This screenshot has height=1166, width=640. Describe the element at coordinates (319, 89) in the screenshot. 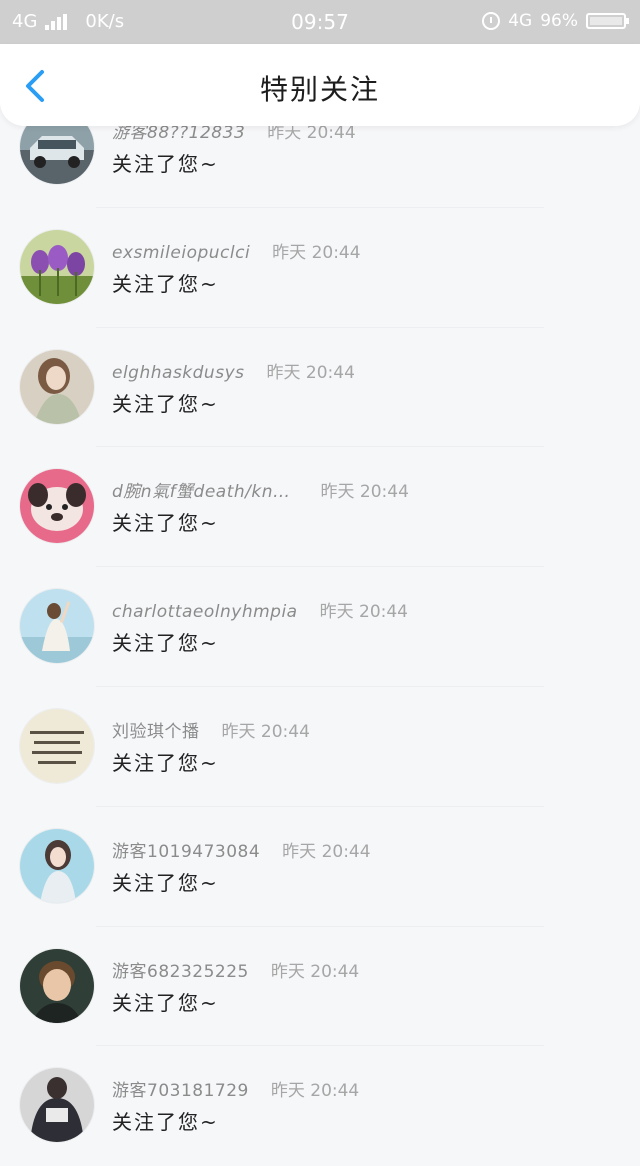

I see `page-title: 特别关注` at that location.